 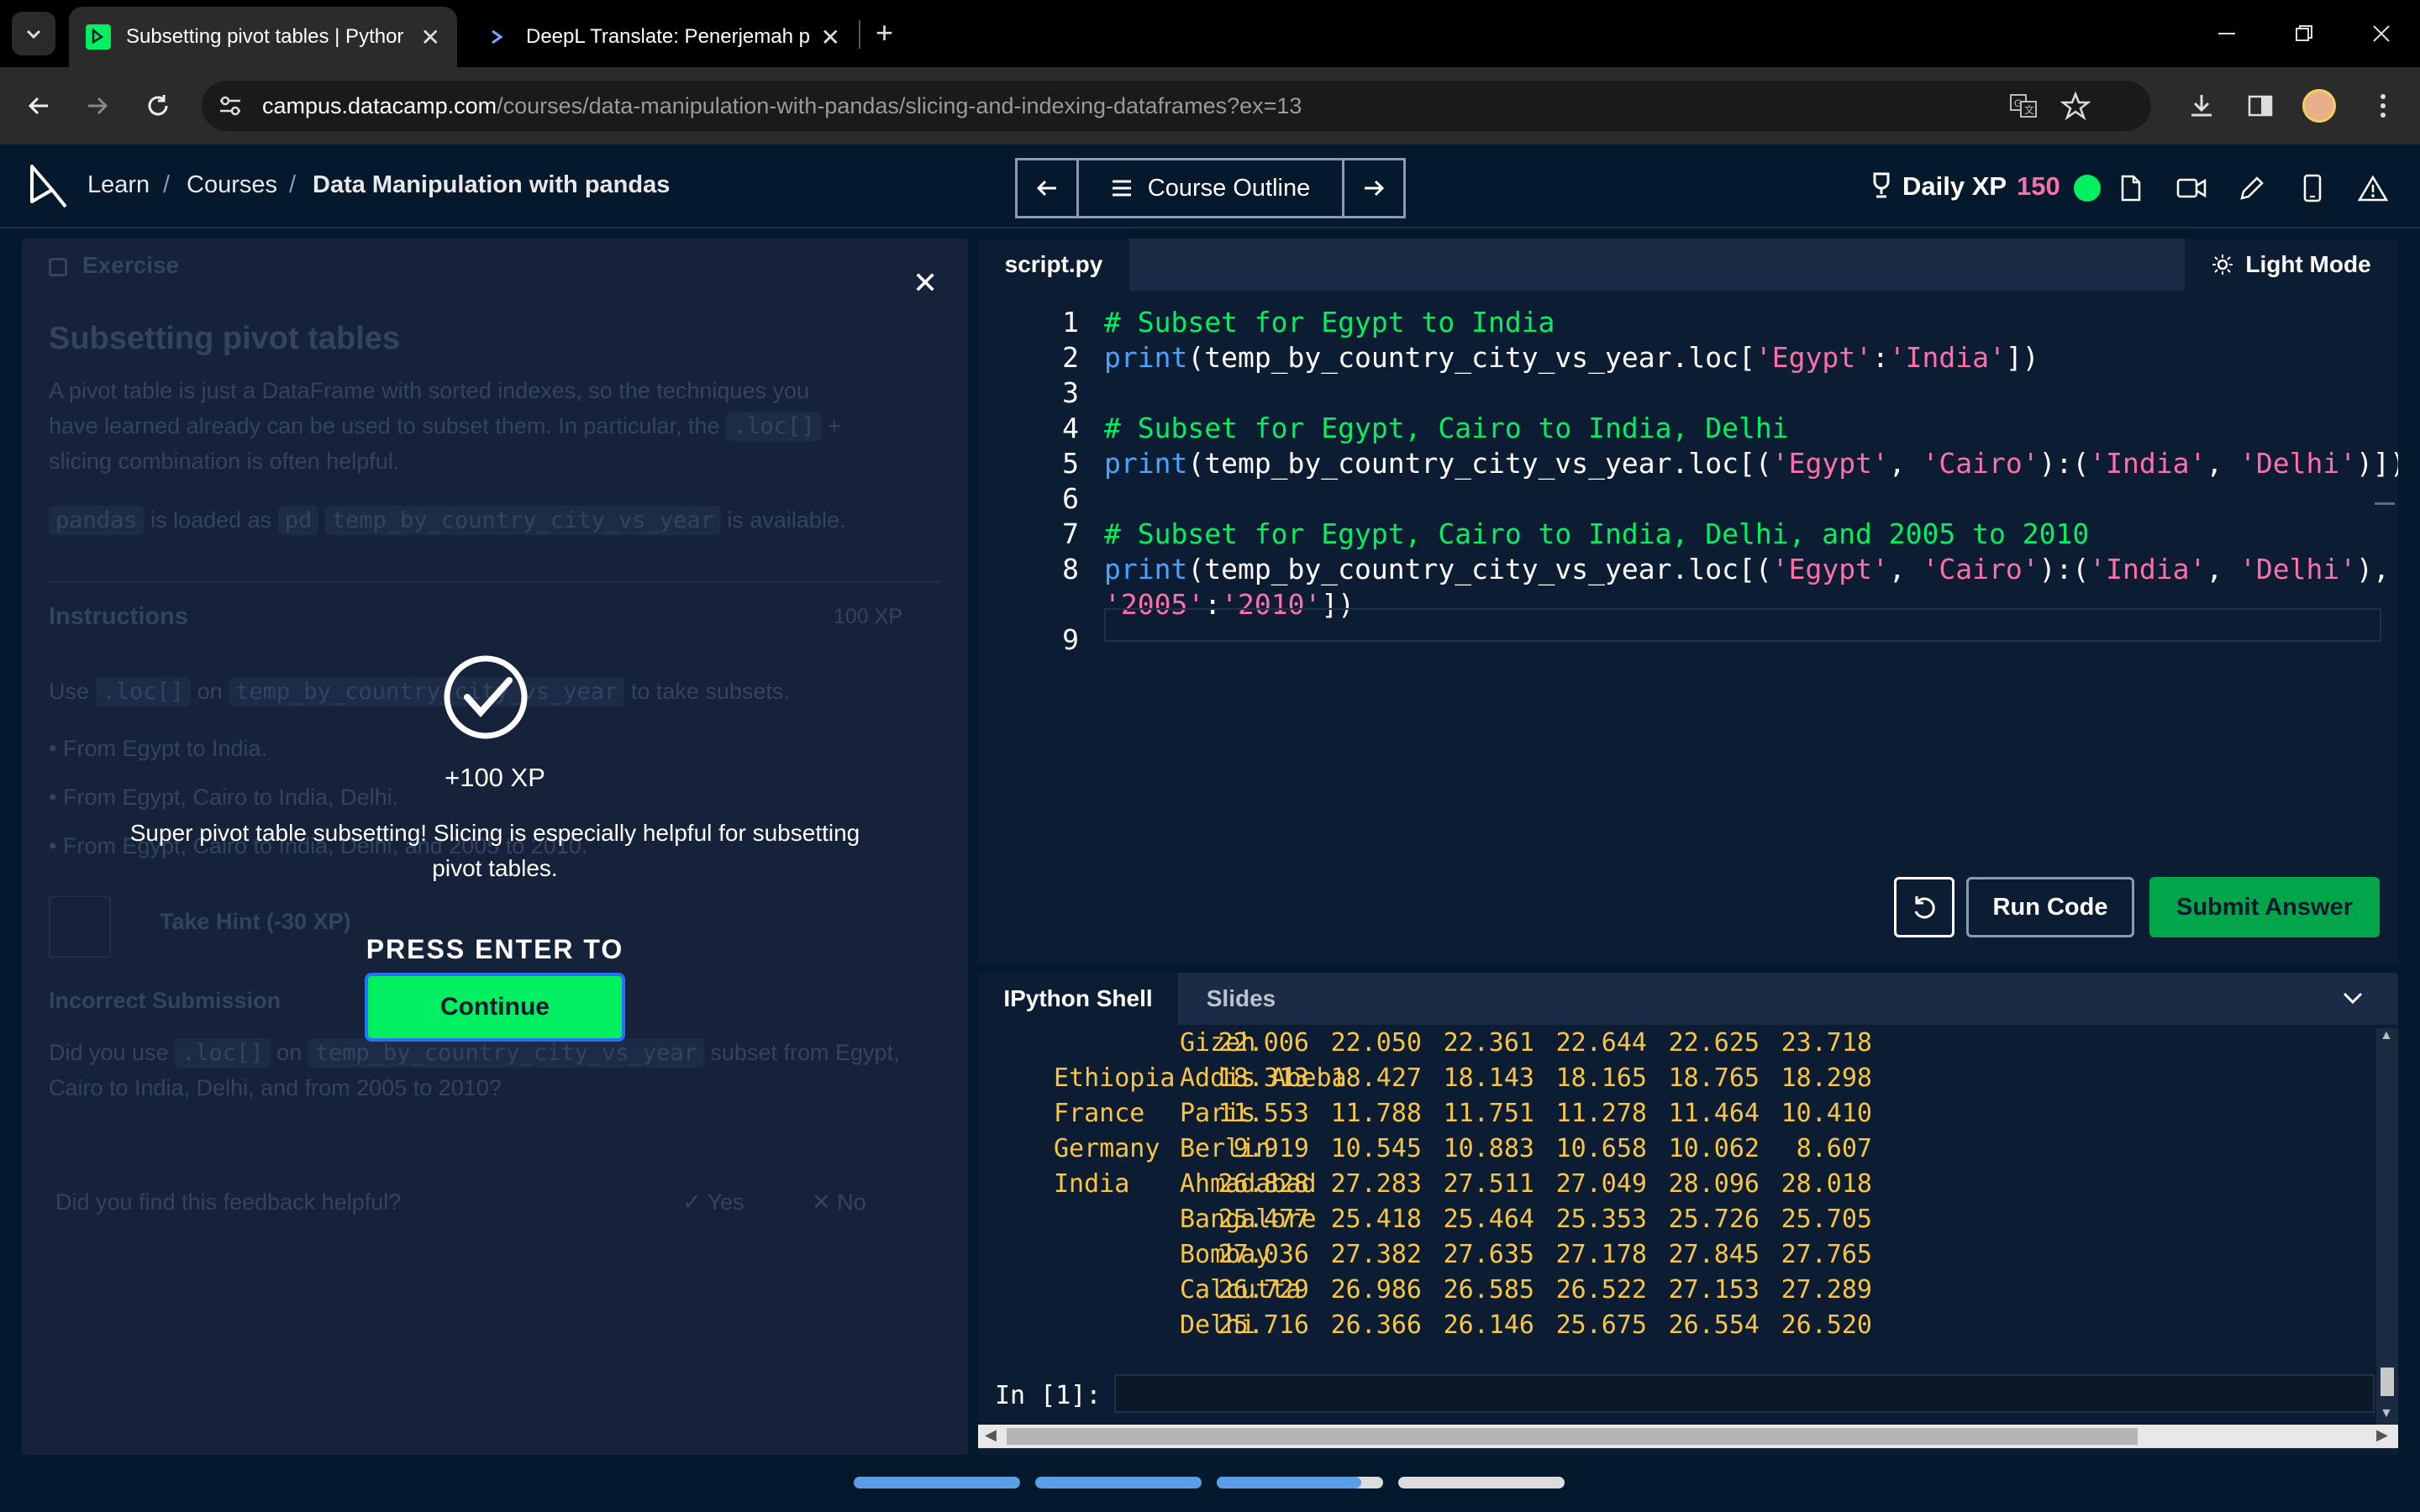 What do you see at coordinates (1572, 1436) in the screenshot?
I see `h-scrollbar-thumb` at bounding box center [1572, 1436].